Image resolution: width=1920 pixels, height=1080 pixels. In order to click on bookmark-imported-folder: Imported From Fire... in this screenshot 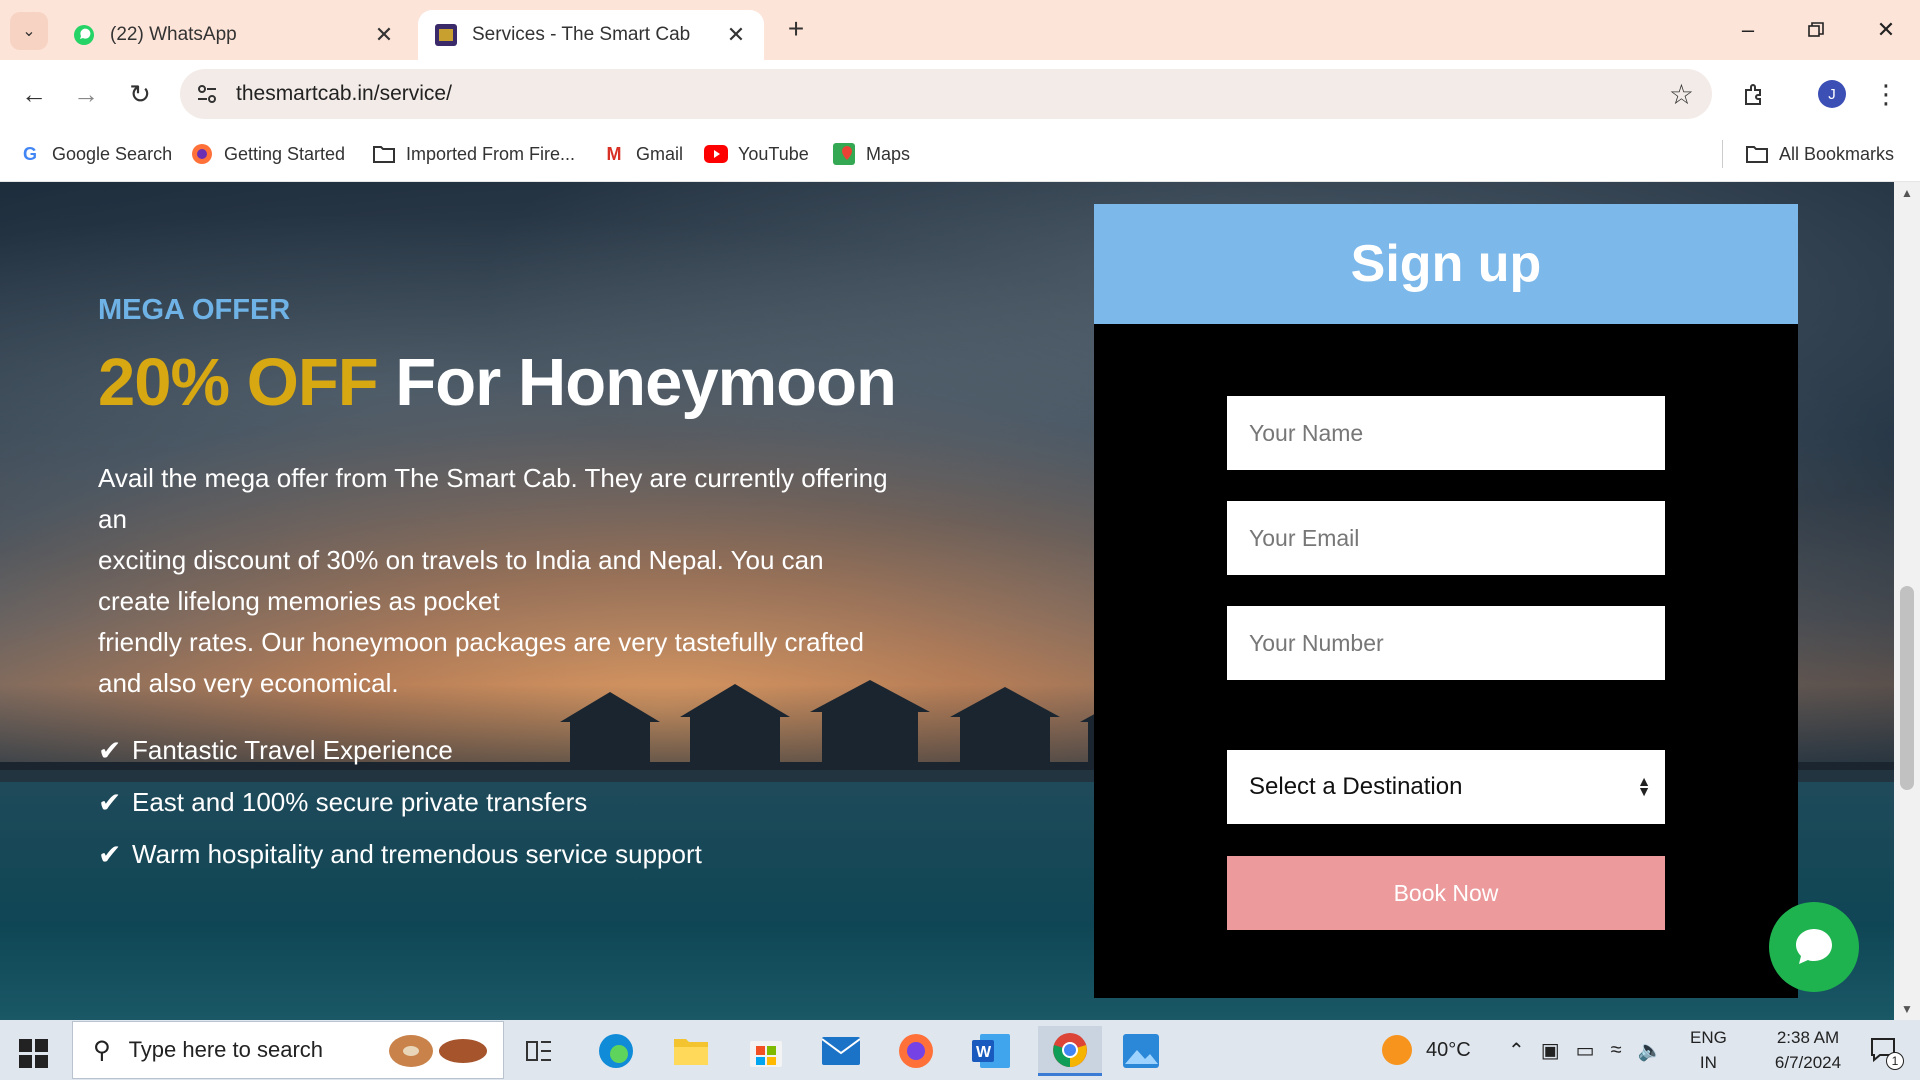, I will do `click(473, 154)`.